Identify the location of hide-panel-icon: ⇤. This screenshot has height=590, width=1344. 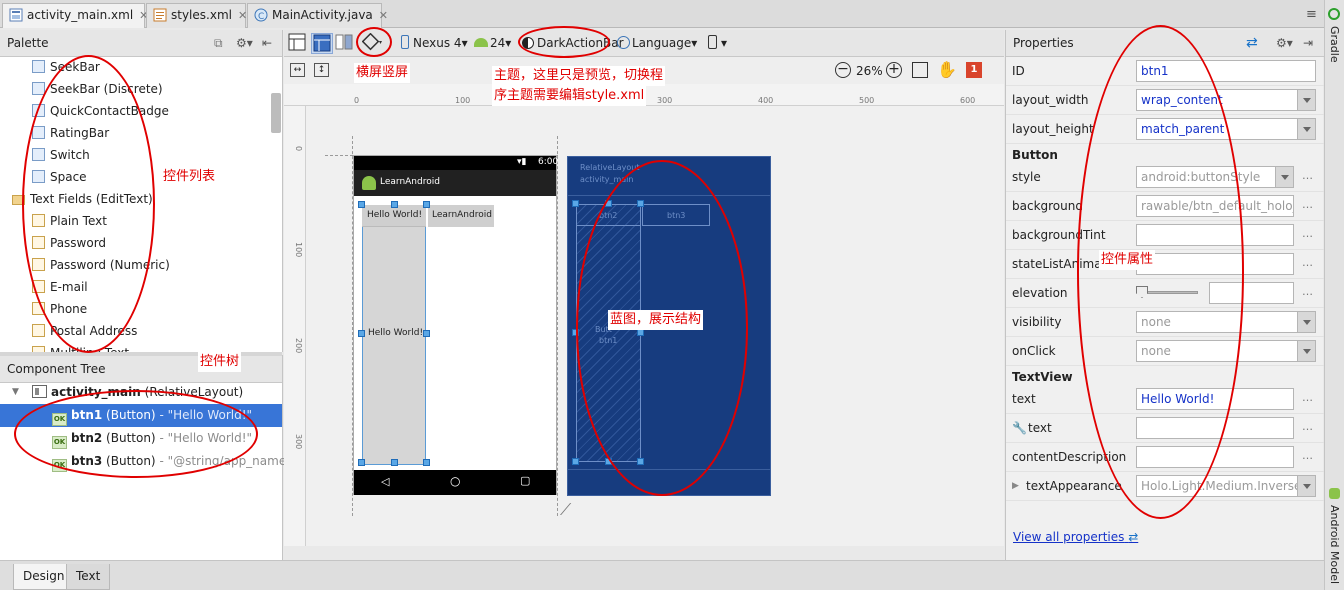
(267, 43).